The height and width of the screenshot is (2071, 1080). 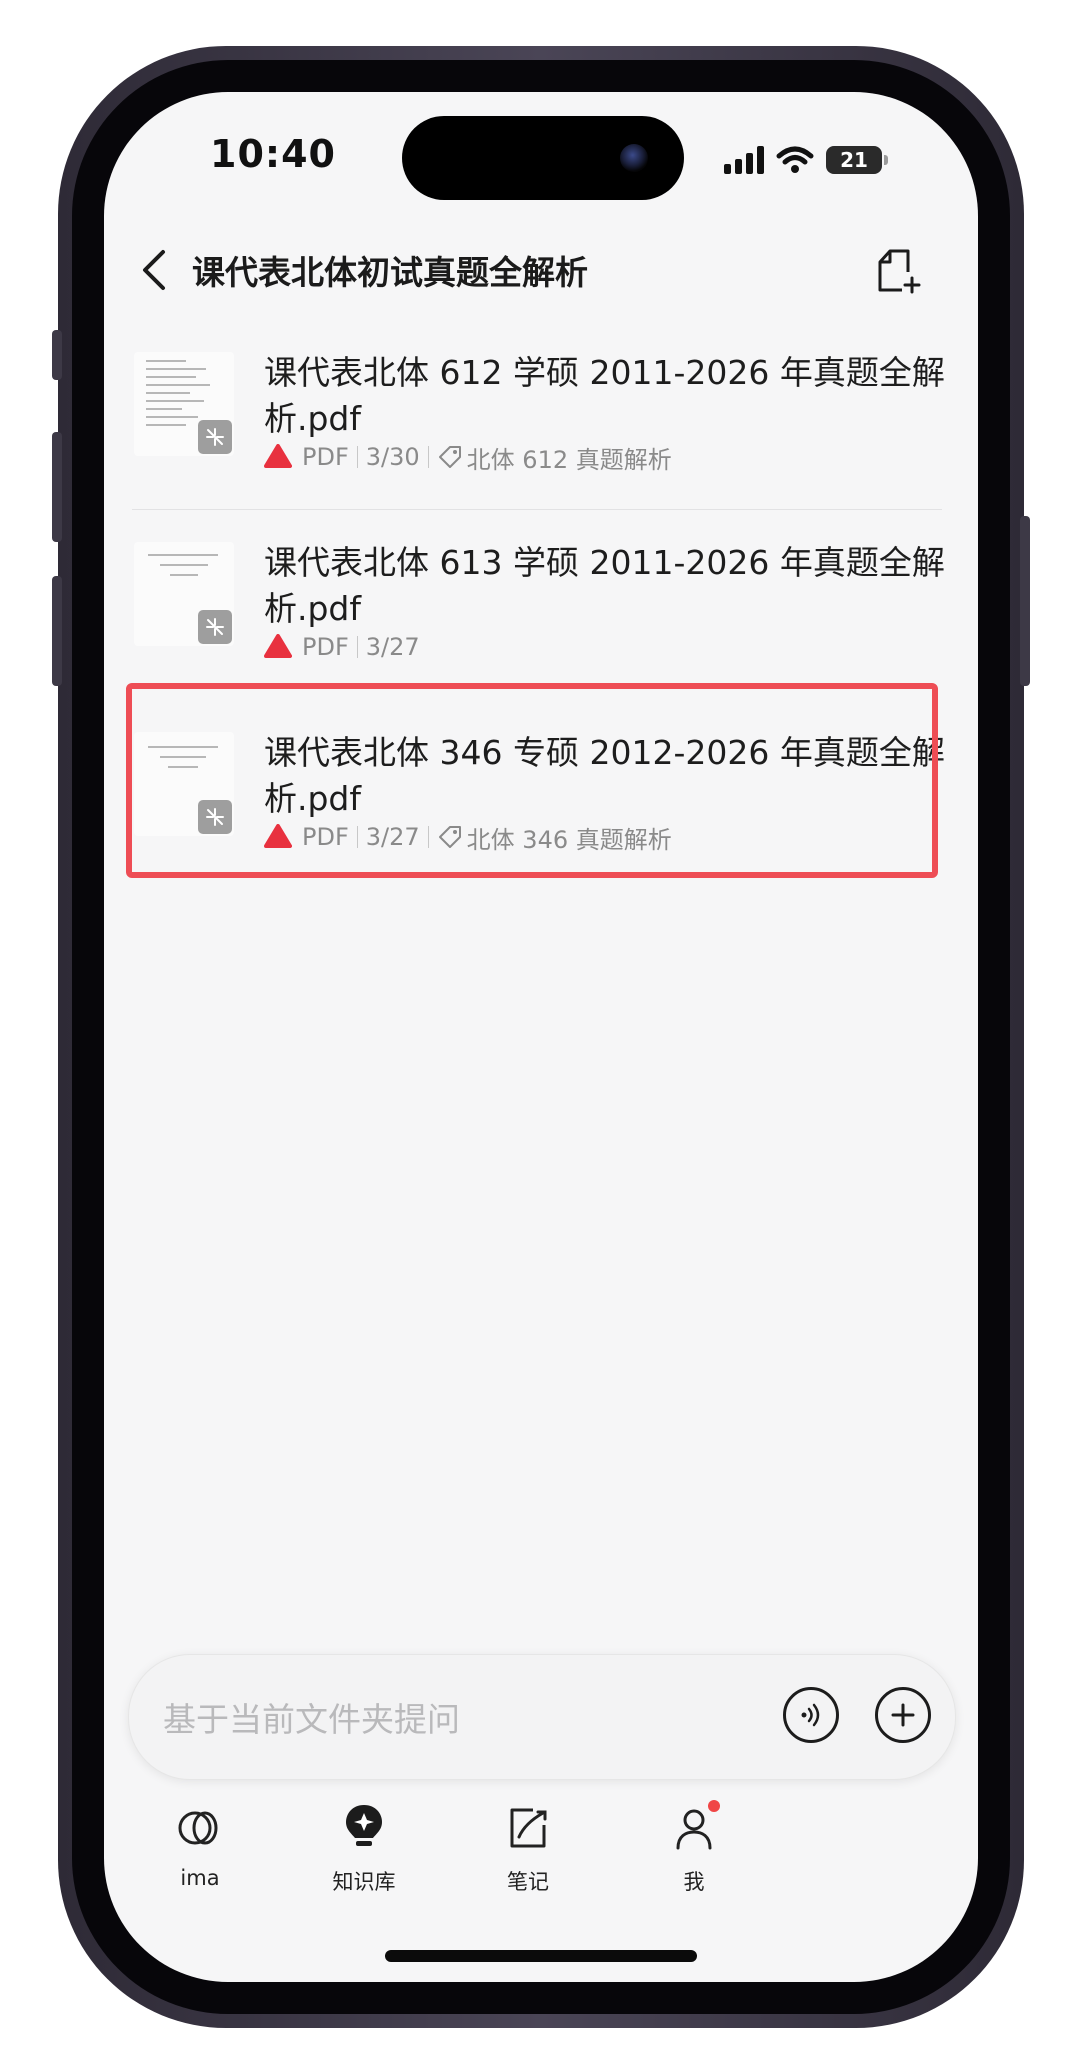 What do you see at coordinates (899, 271) in the screenshot?
I see `new-document-icon` at bounding box center [899, 271].